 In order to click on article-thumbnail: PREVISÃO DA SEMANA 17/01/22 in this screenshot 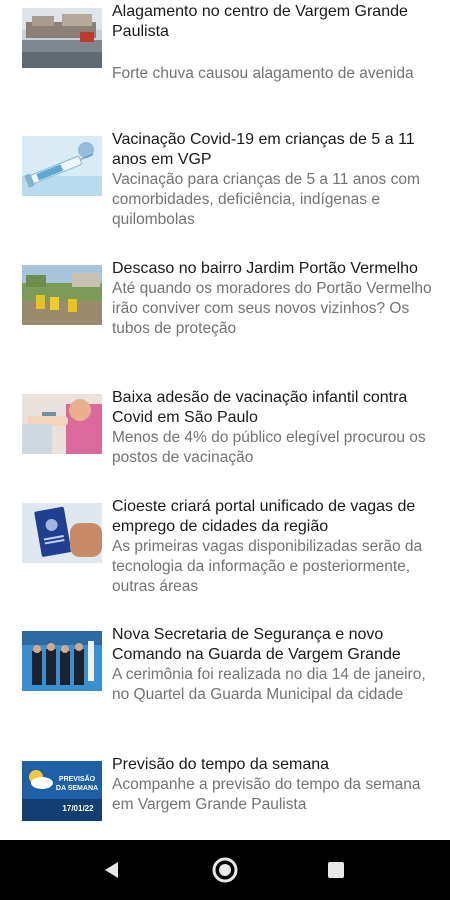, I will do `click(62, 791)`.